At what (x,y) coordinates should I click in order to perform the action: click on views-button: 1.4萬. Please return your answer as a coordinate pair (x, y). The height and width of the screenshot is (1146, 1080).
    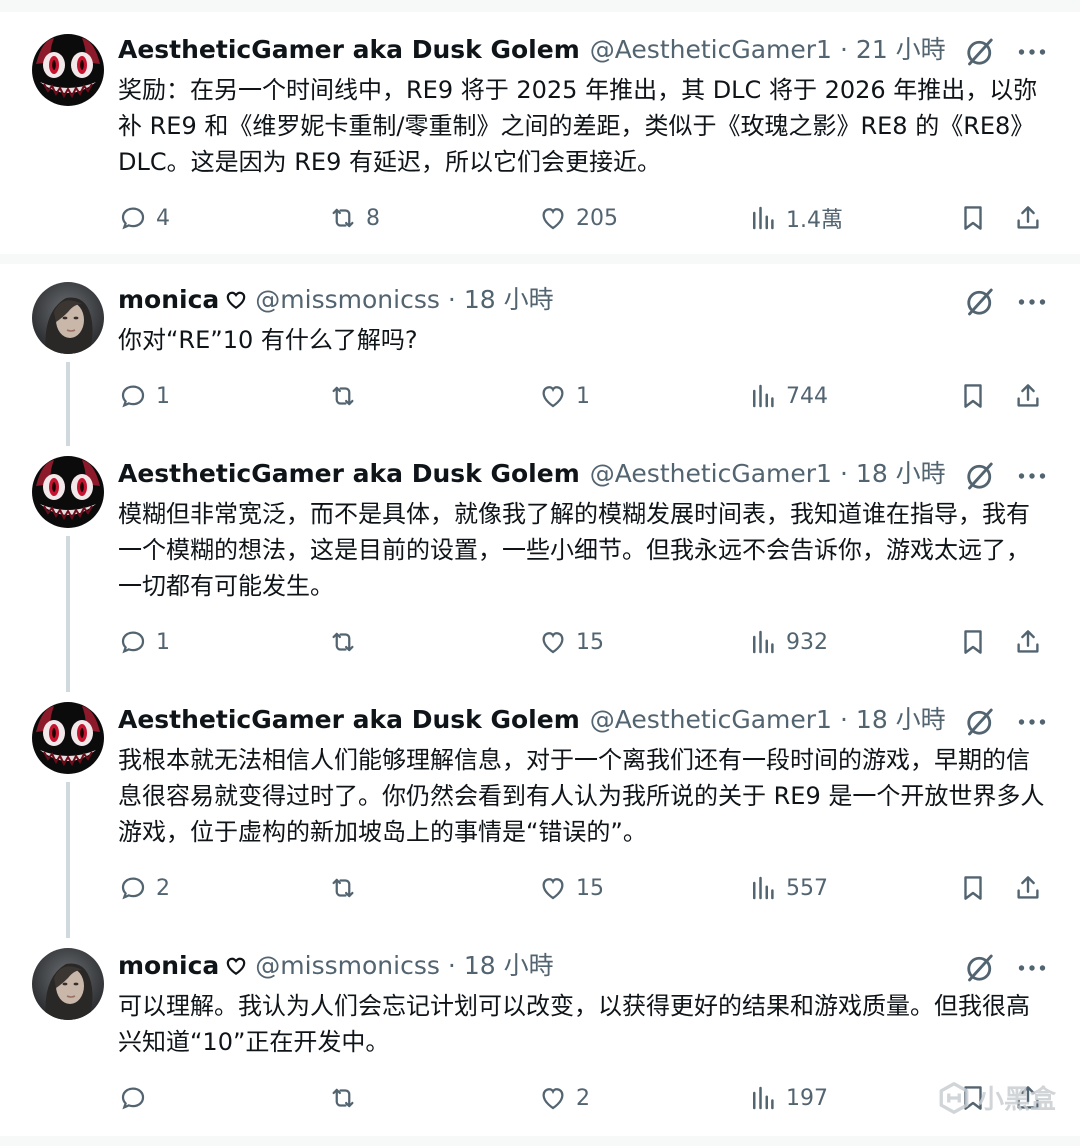
    Looking at the image, I should click on (795, 218).